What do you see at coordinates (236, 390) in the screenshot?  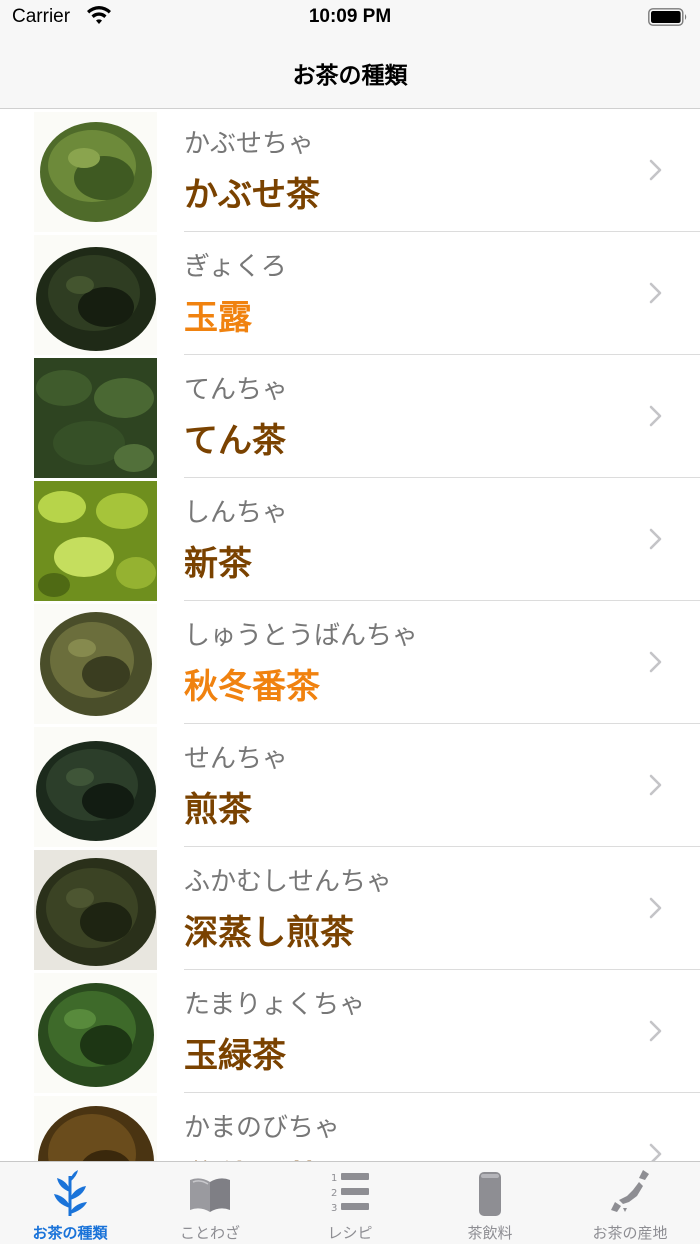 I see `tea-reading: てんちゃ` at bounding box center [236, 390].